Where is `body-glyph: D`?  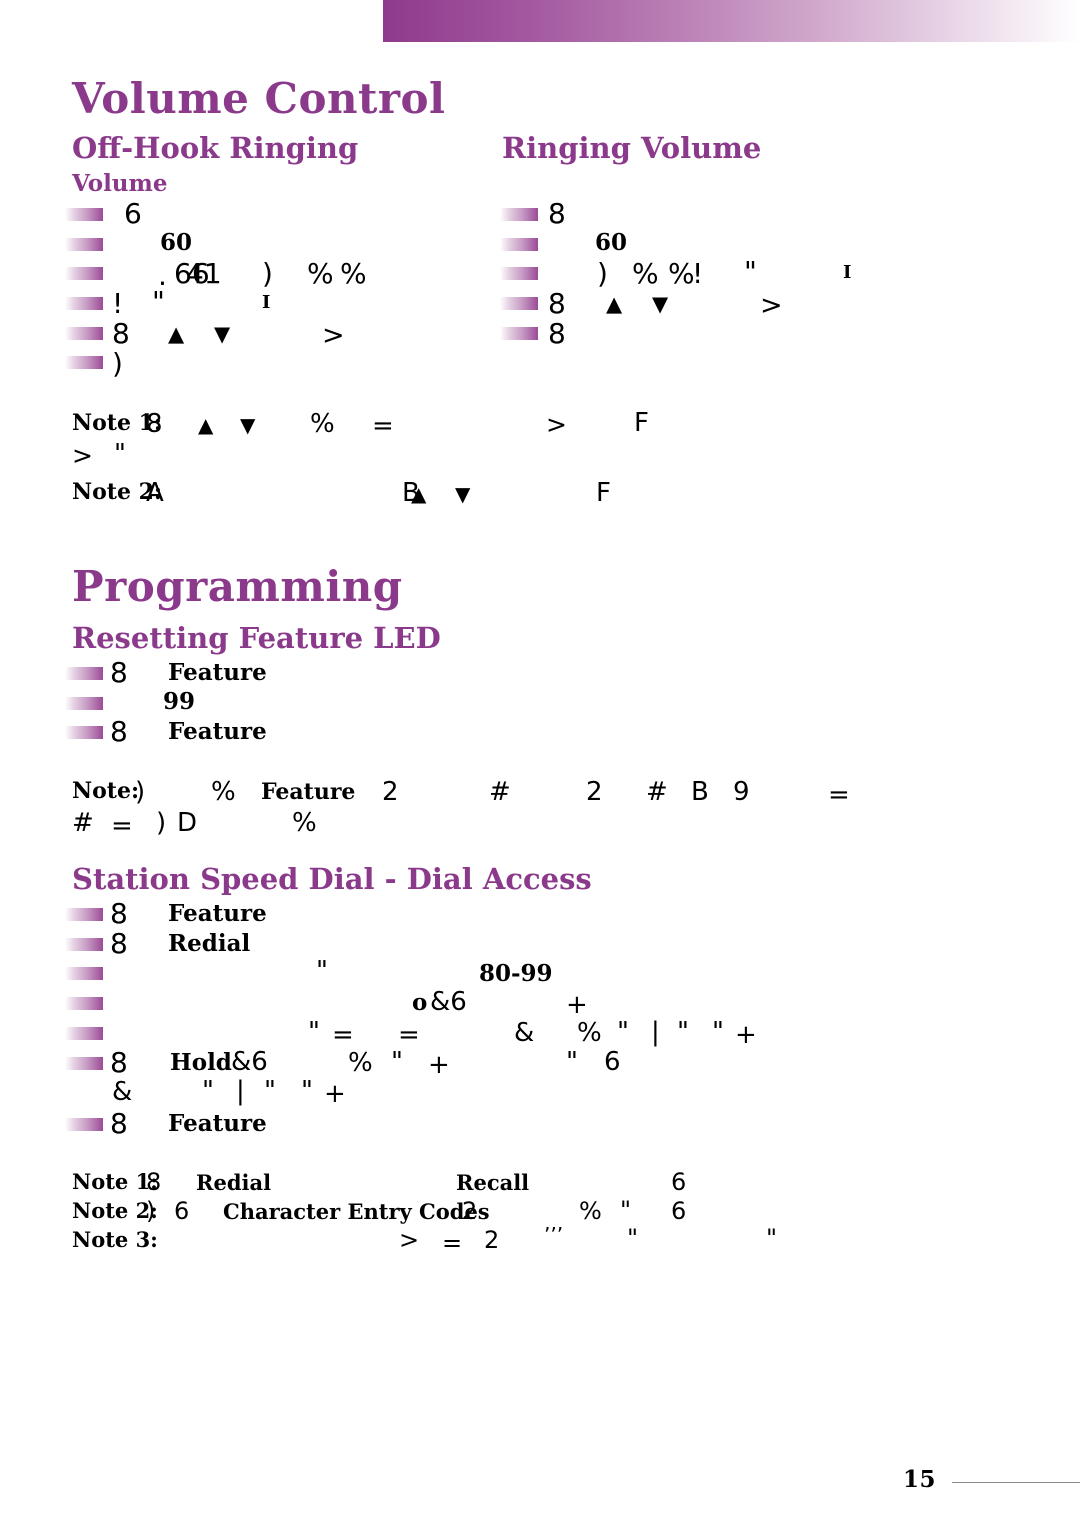
body-glyph: D is located at coordinates (187, 823).